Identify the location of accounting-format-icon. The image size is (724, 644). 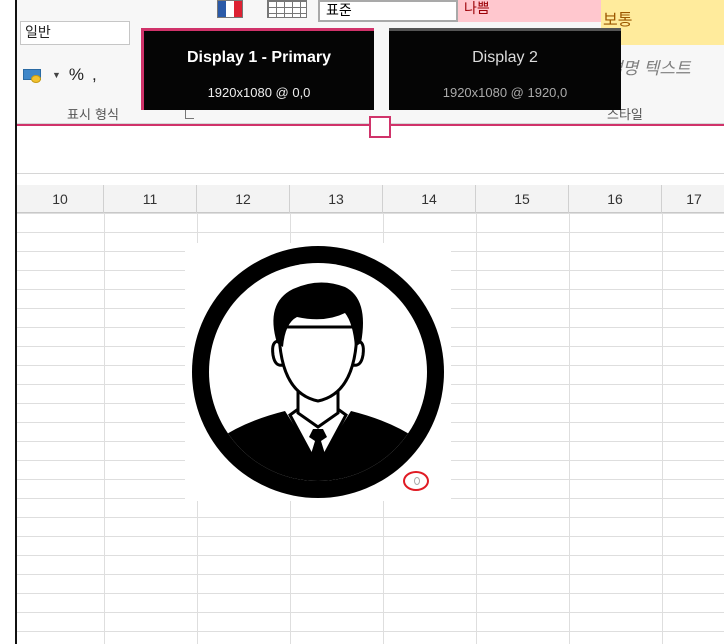
(33, 75).